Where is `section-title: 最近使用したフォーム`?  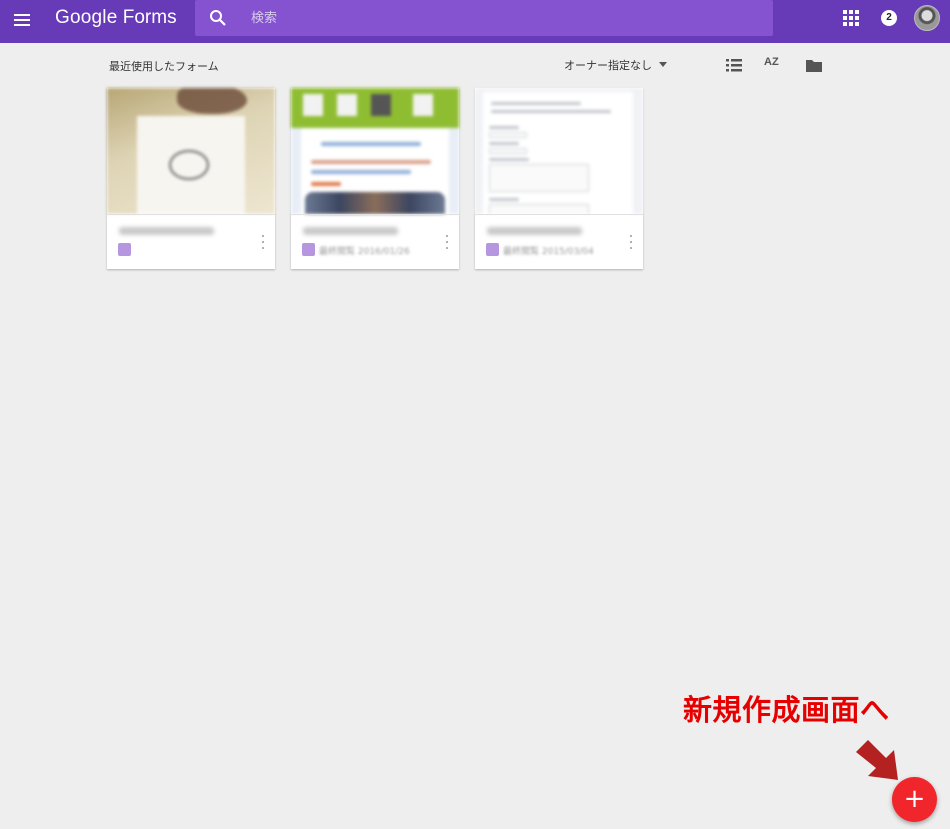 section-title: 最近使用したフォーム is located at coordinates (164, 66).